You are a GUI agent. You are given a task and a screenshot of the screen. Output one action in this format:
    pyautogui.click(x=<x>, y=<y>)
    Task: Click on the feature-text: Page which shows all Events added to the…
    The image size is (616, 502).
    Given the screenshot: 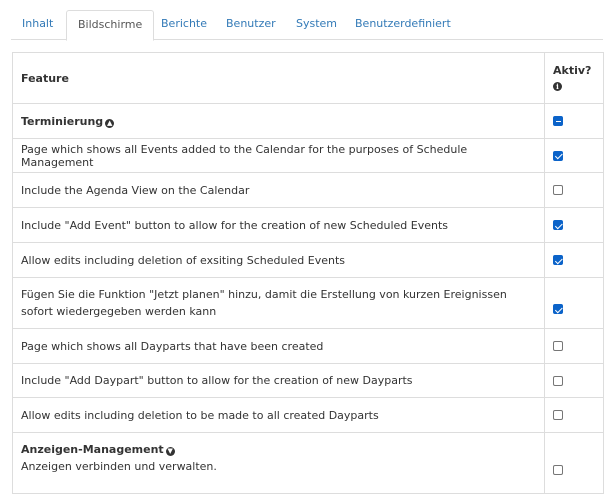 What is the action you would take?
    pyautogui.click(x=278, y=155)
    